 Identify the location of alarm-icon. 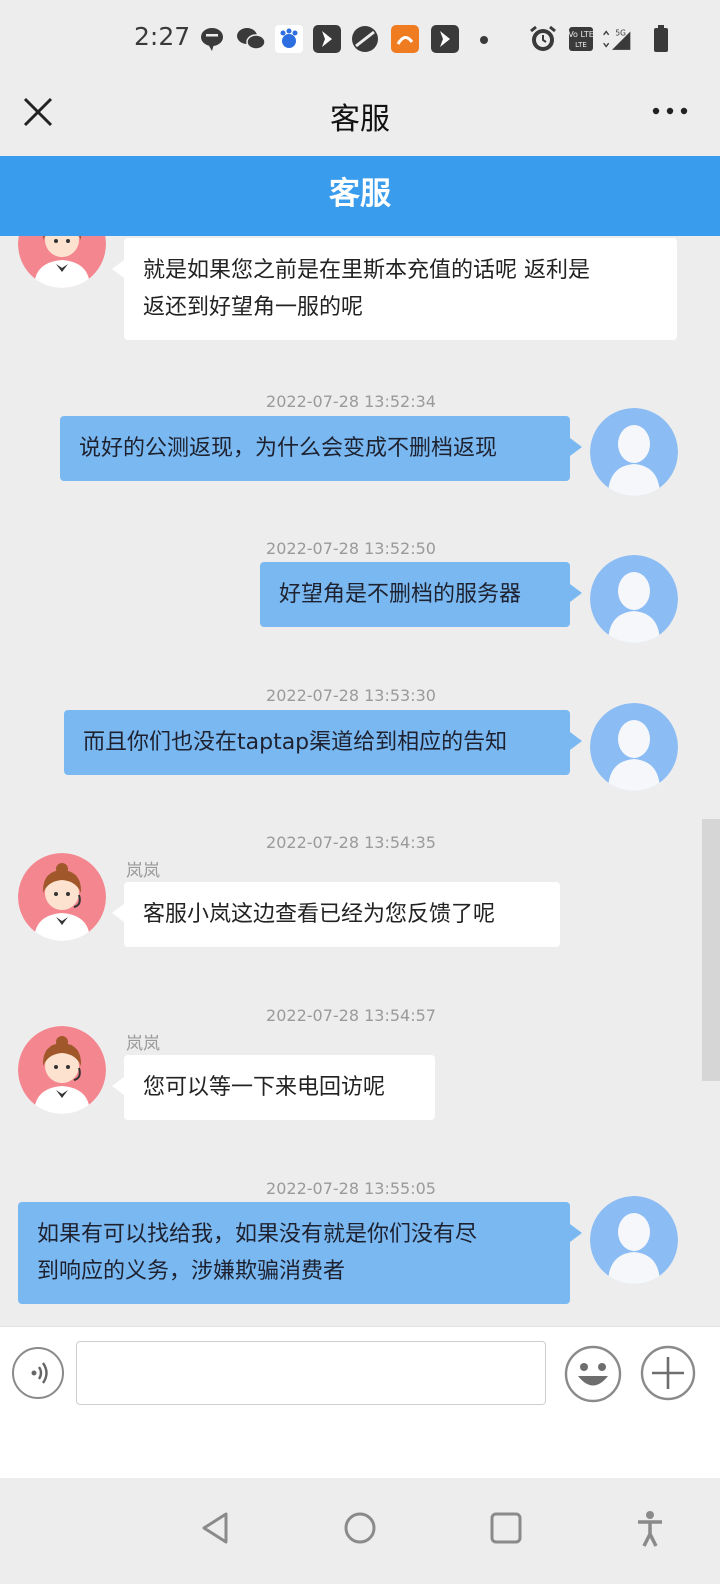
(543, 38).